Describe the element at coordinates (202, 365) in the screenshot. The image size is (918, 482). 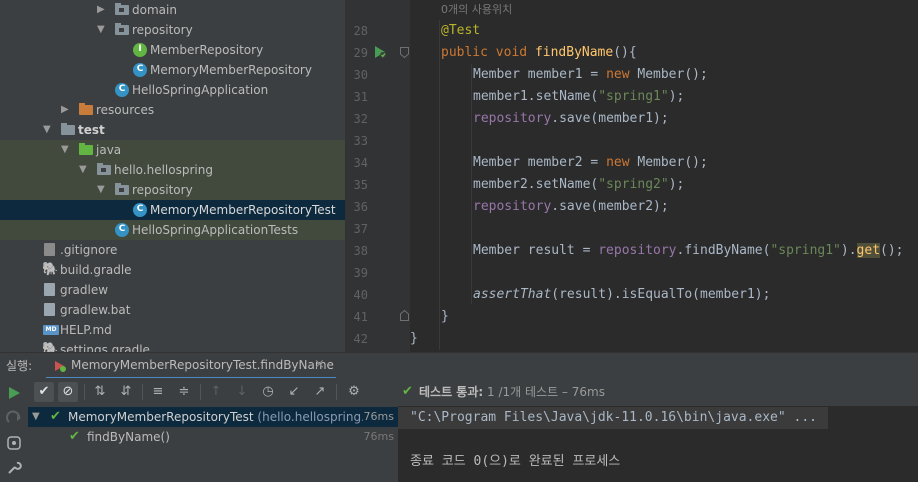
I see `run-tab-title: MemoryMemberRepositoryTest.findByName` at that location.